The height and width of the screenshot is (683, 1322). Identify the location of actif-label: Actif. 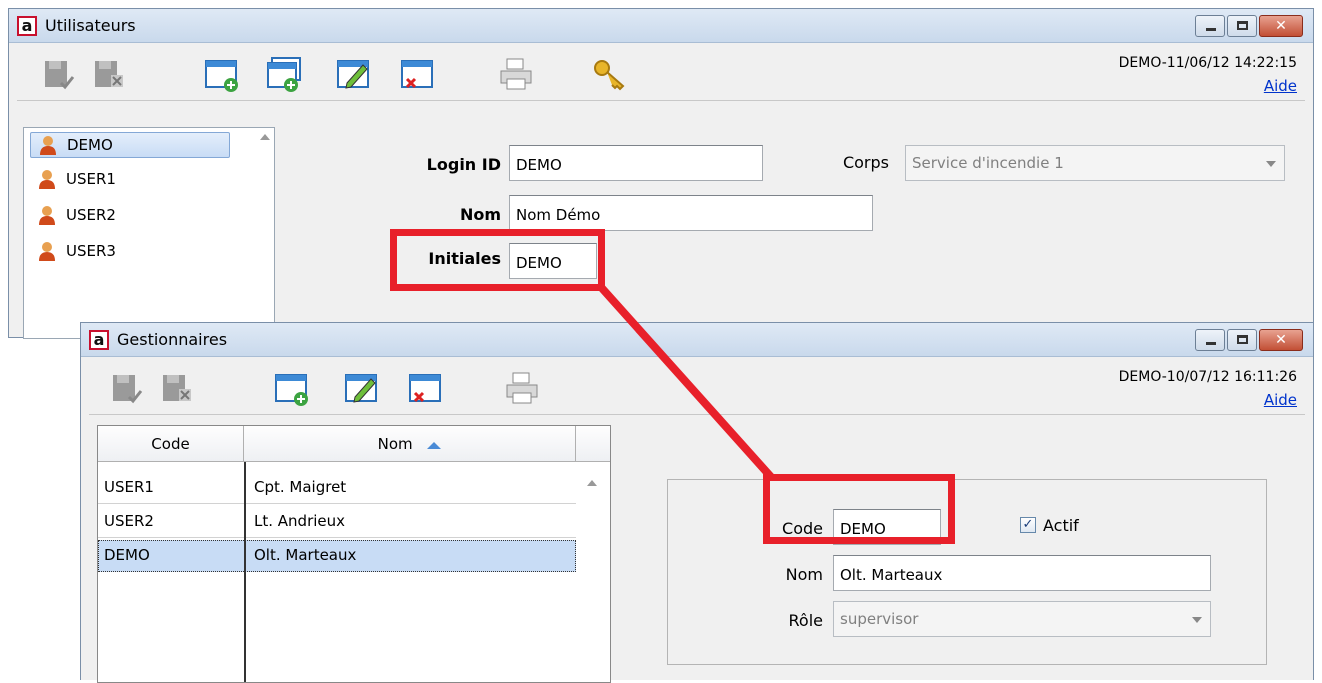
(1061, 525).